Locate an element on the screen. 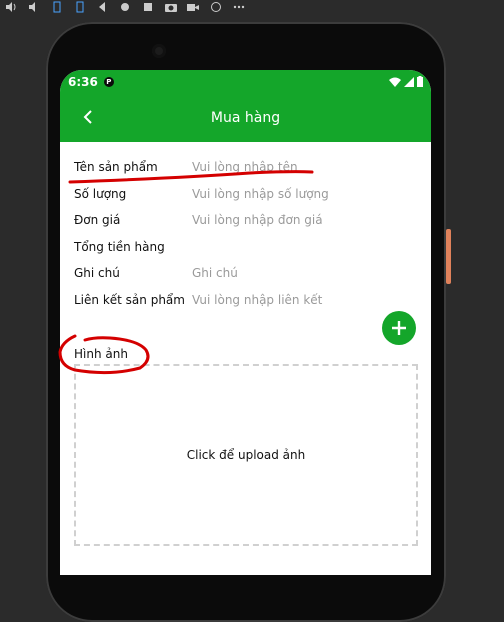  field-label: Tên sản phẩm is located at coordinates (116, 167).